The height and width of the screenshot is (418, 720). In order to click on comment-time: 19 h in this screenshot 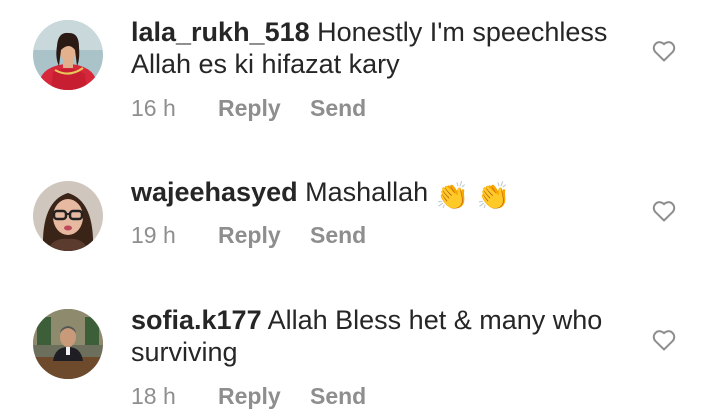, I will do `click(153, 235)`.